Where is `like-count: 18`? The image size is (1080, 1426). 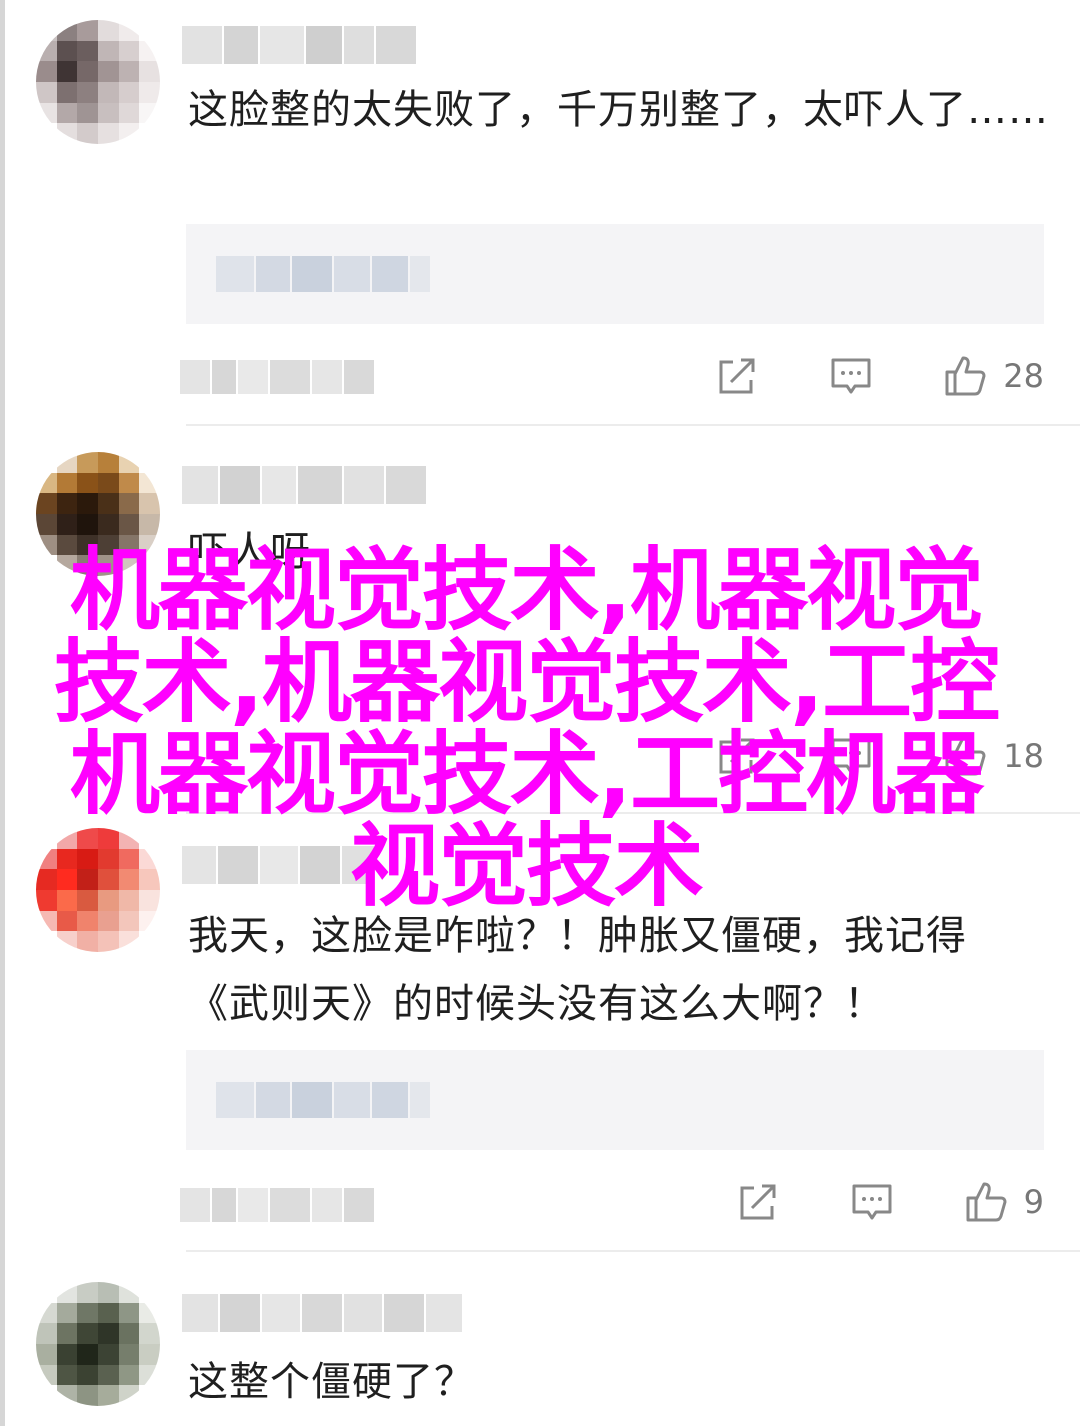 like-count: 18 is located at coordinates (1023, 756).